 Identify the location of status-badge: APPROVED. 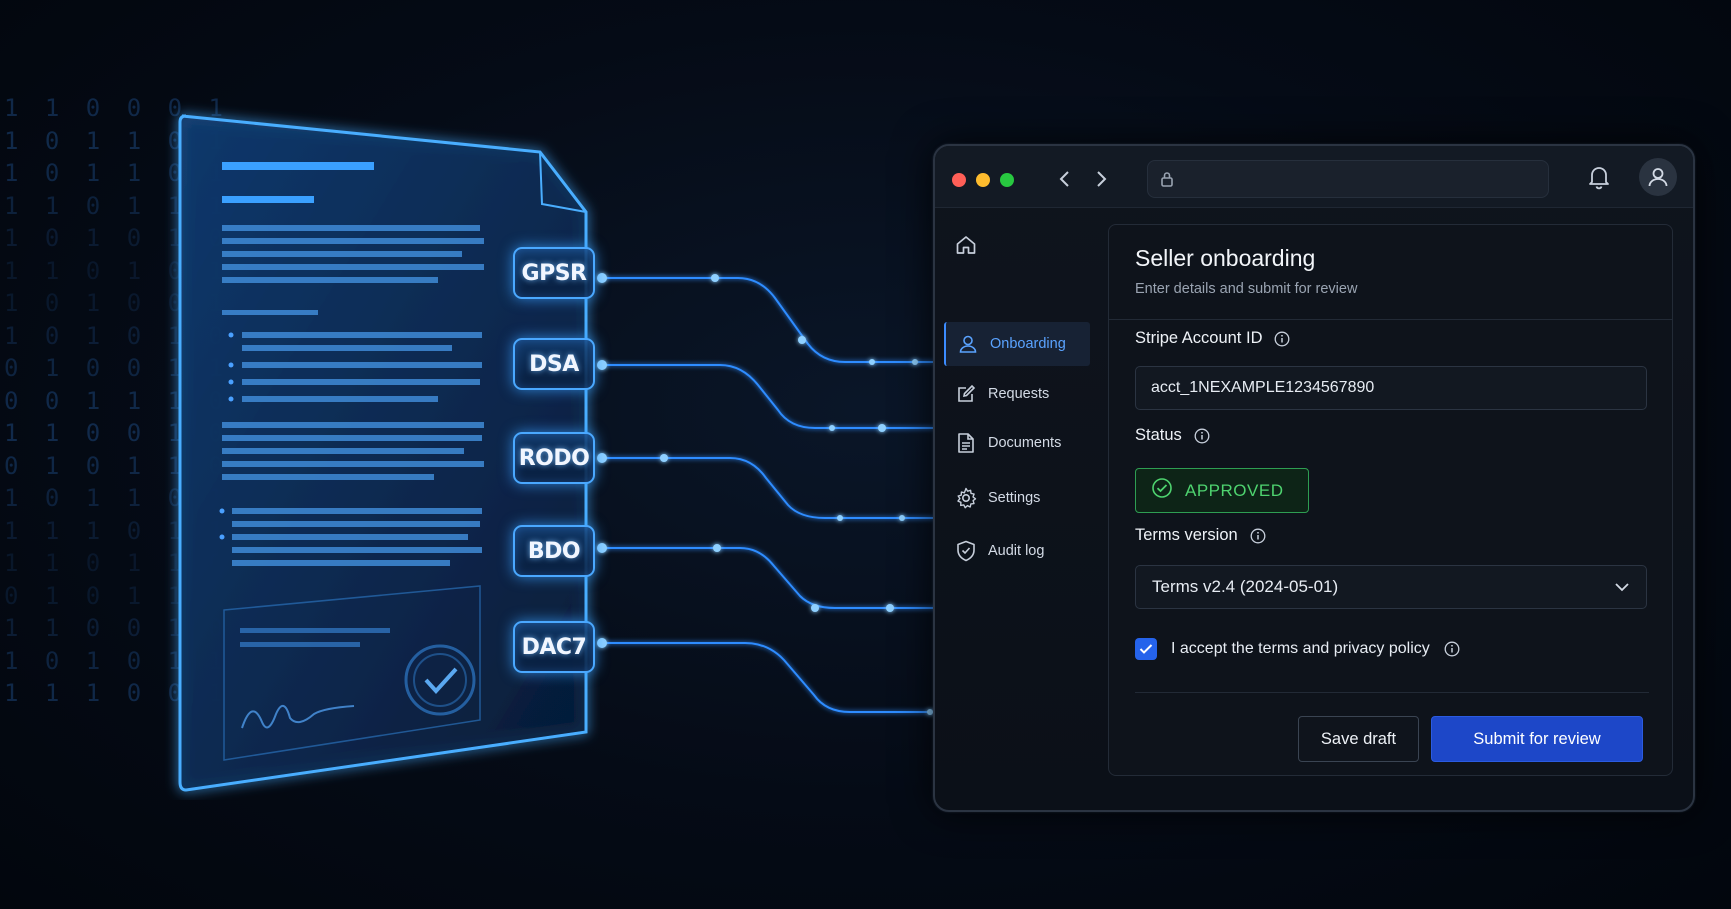
(1222, 490).